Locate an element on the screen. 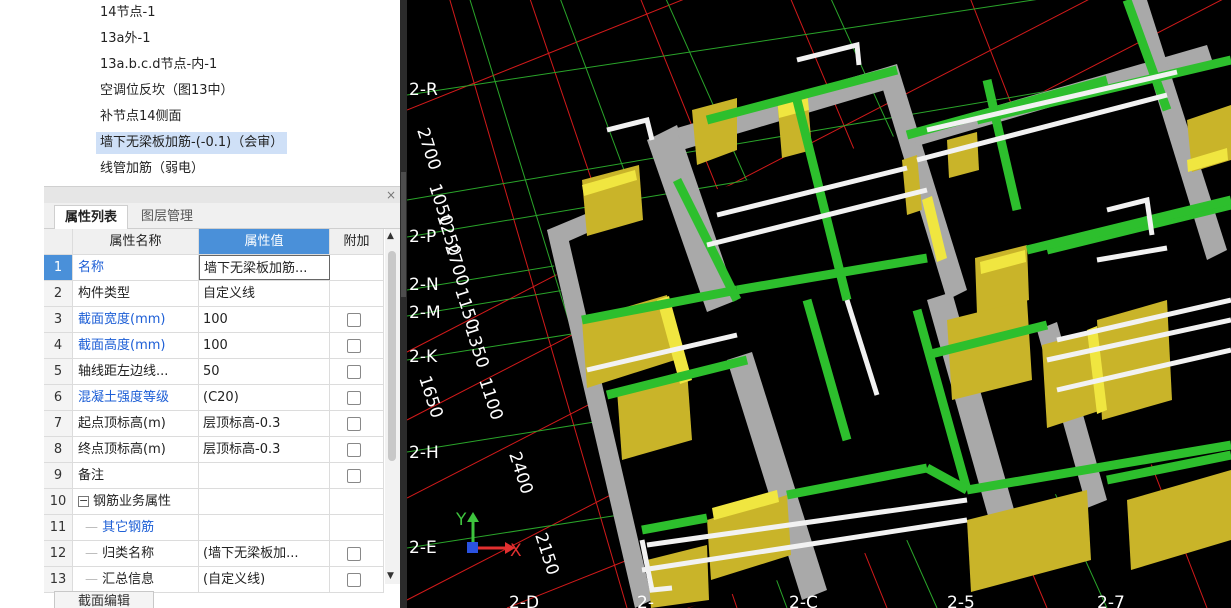  dimension-label: 1350 is located at coordinates (476, 346).